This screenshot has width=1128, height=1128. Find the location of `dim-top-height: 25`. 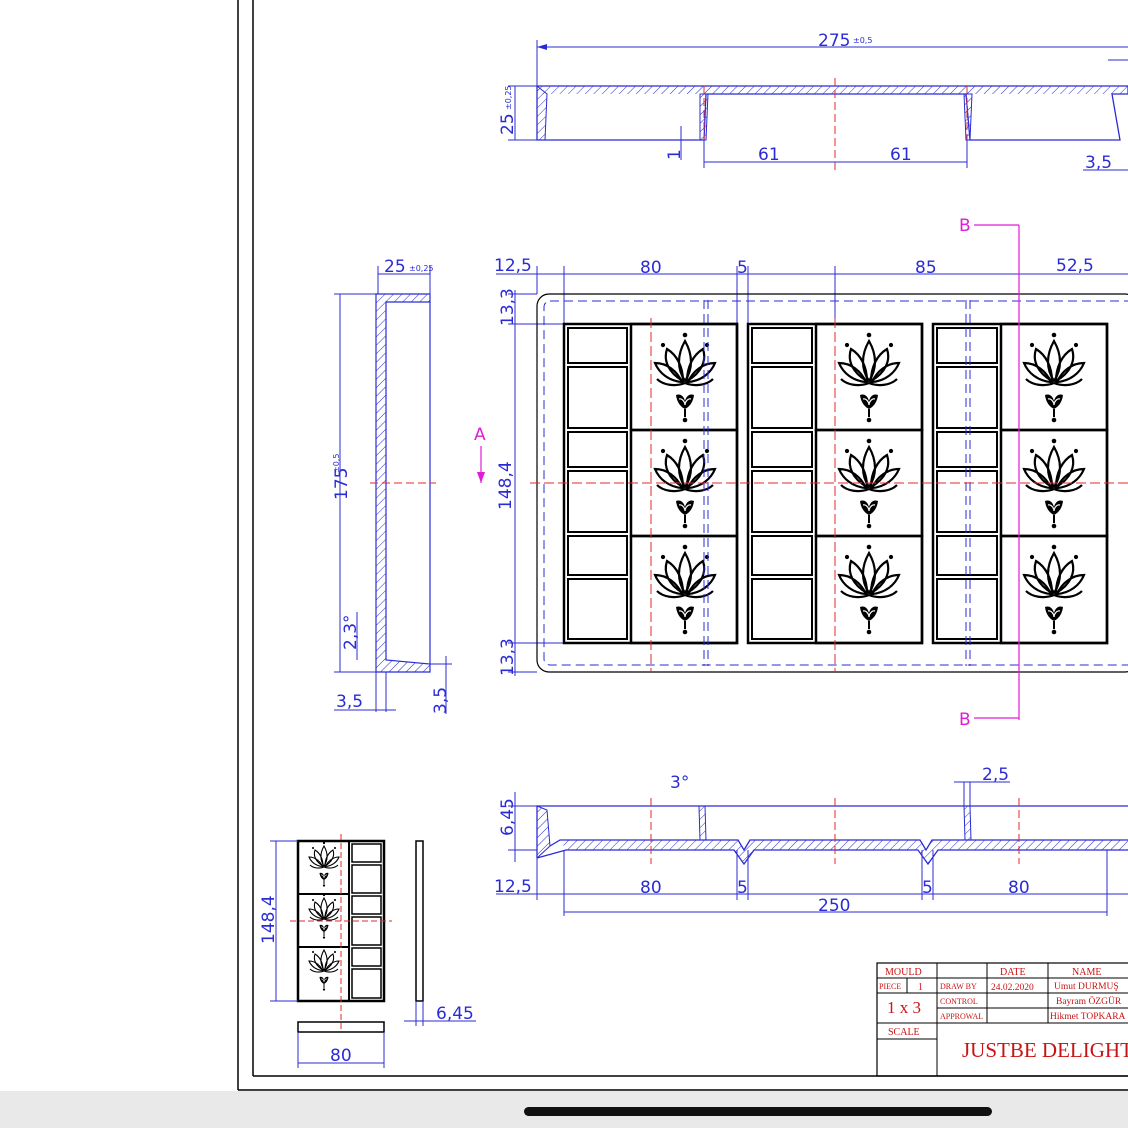

dim-top-height: 25 is located at coordinates (508, 124).